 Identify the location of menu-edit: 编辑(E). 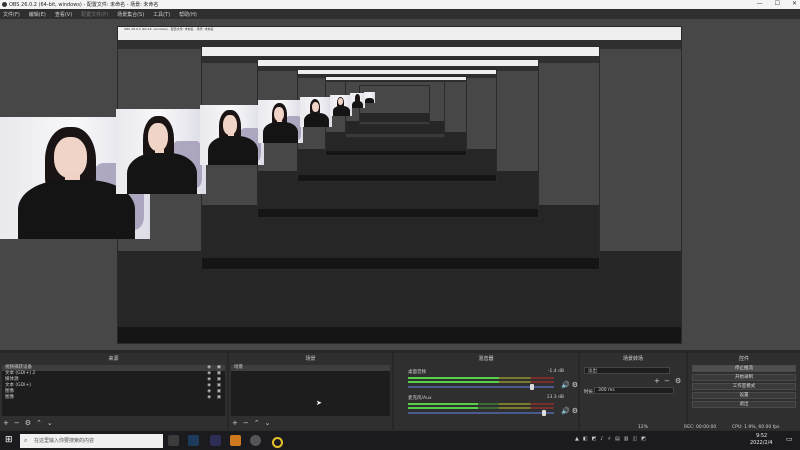
(37, 14).